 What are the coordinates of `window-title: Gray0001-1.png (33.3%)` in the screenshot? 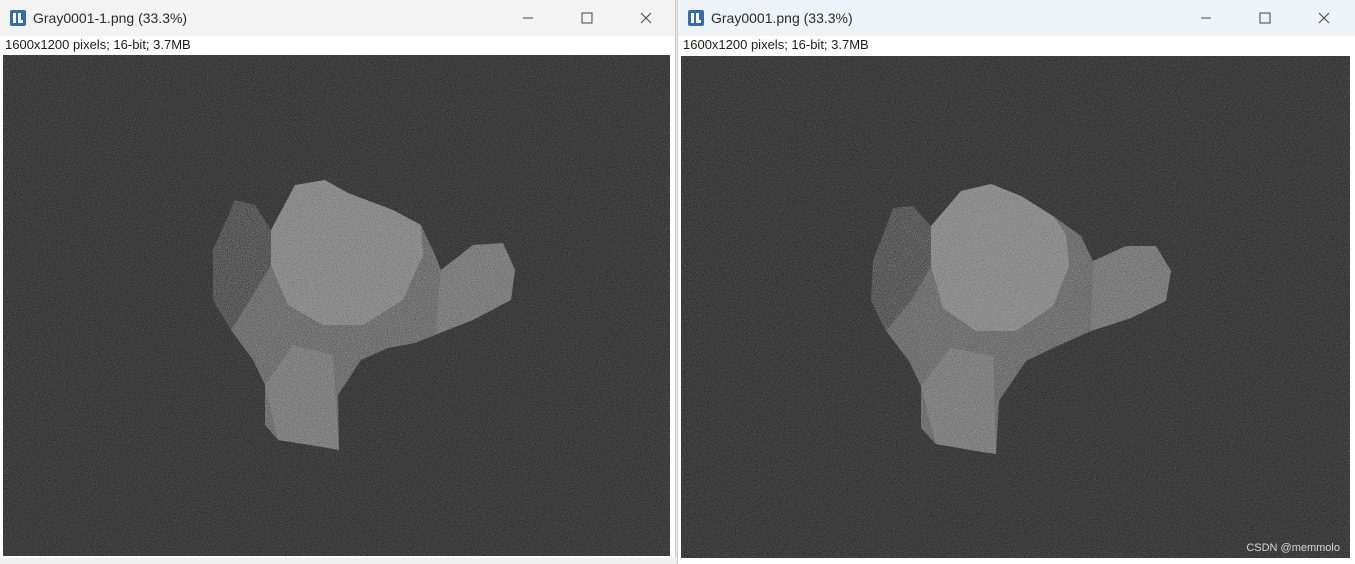 It's located at (110, 18).